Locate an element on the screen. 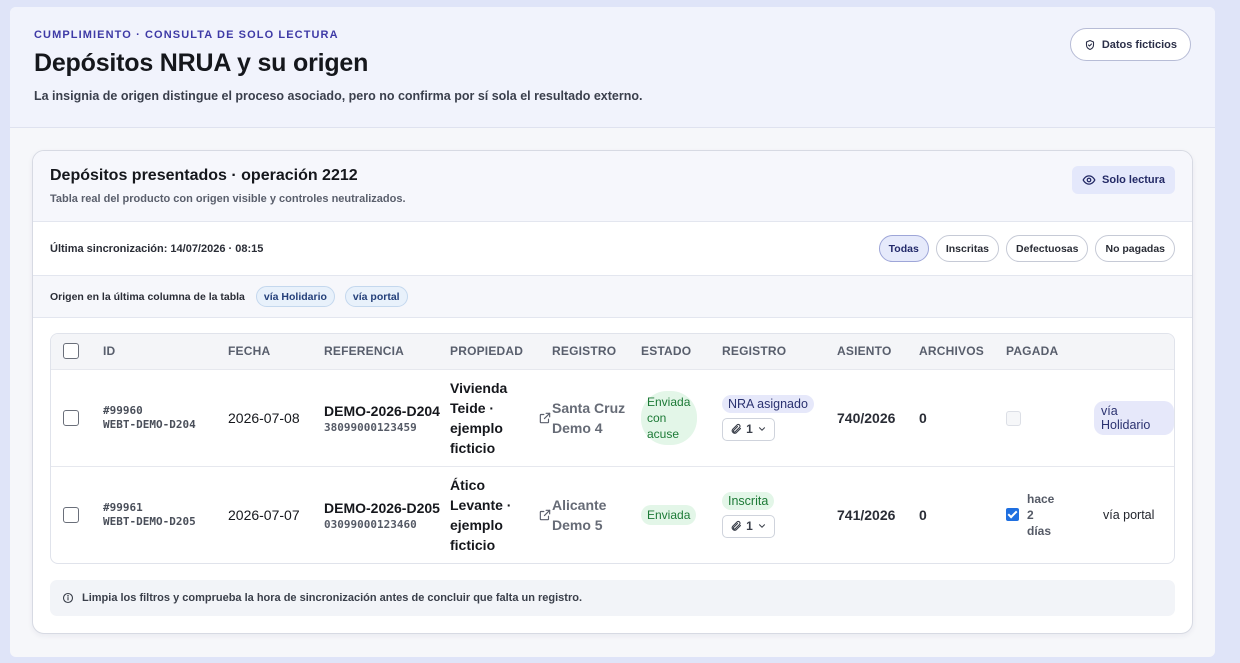  filter-no-pagadas: No pagadas is located at coordinates (1135, 248).